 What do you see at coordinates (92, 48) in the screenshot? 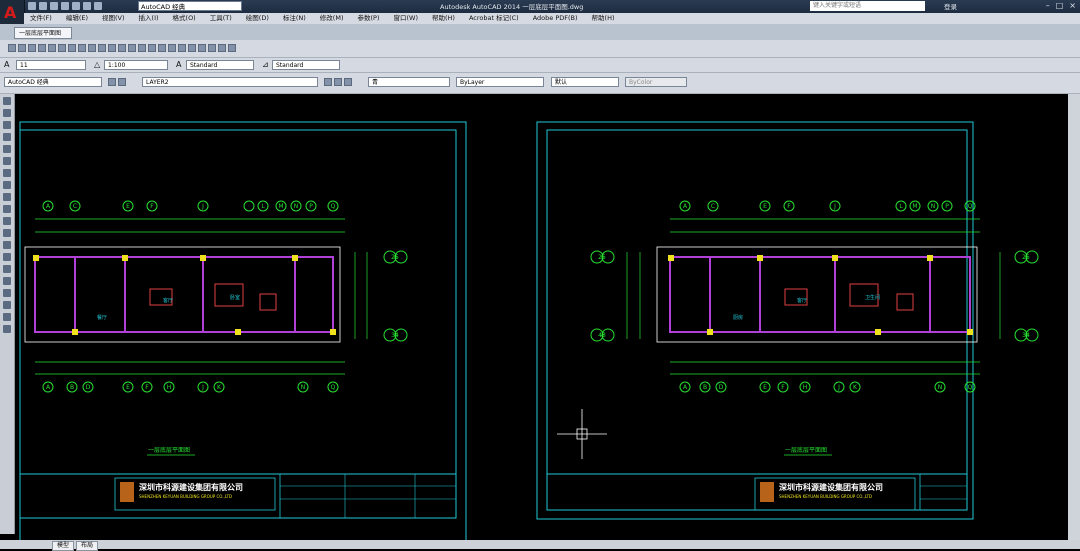
I see `paste-icon` at bounding box center [92, 48].